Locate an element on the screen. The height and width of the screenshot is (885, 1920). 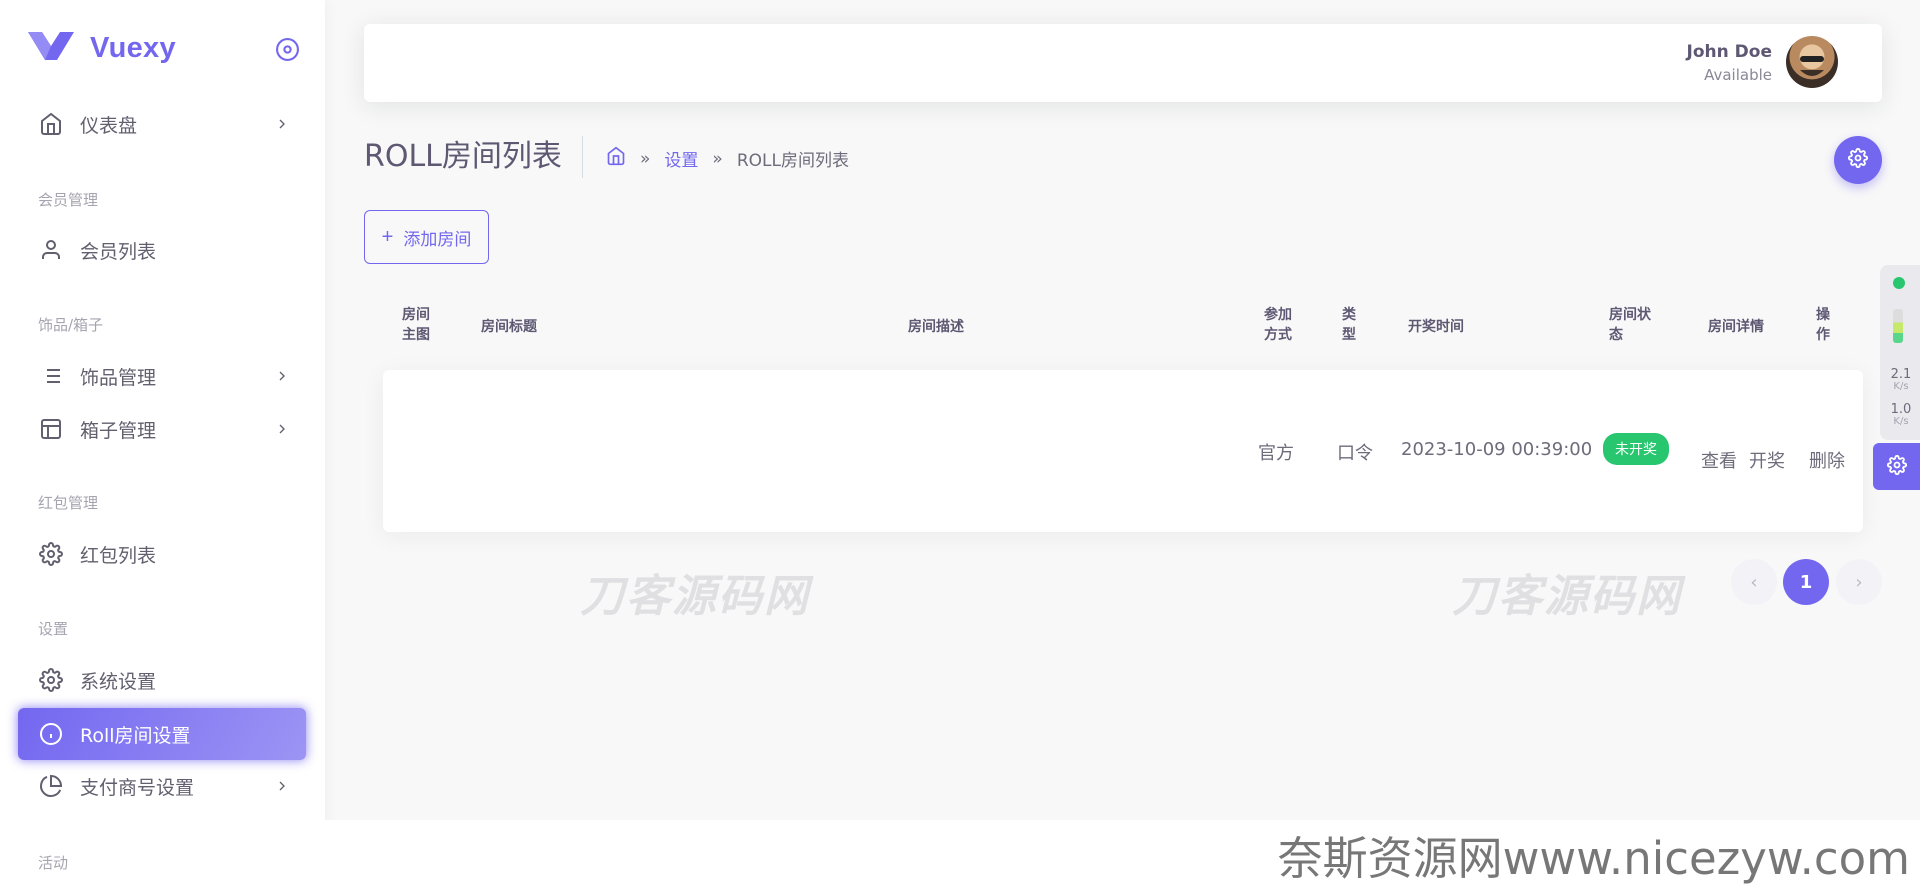
settings-button is located at coordinates (1858, 160).